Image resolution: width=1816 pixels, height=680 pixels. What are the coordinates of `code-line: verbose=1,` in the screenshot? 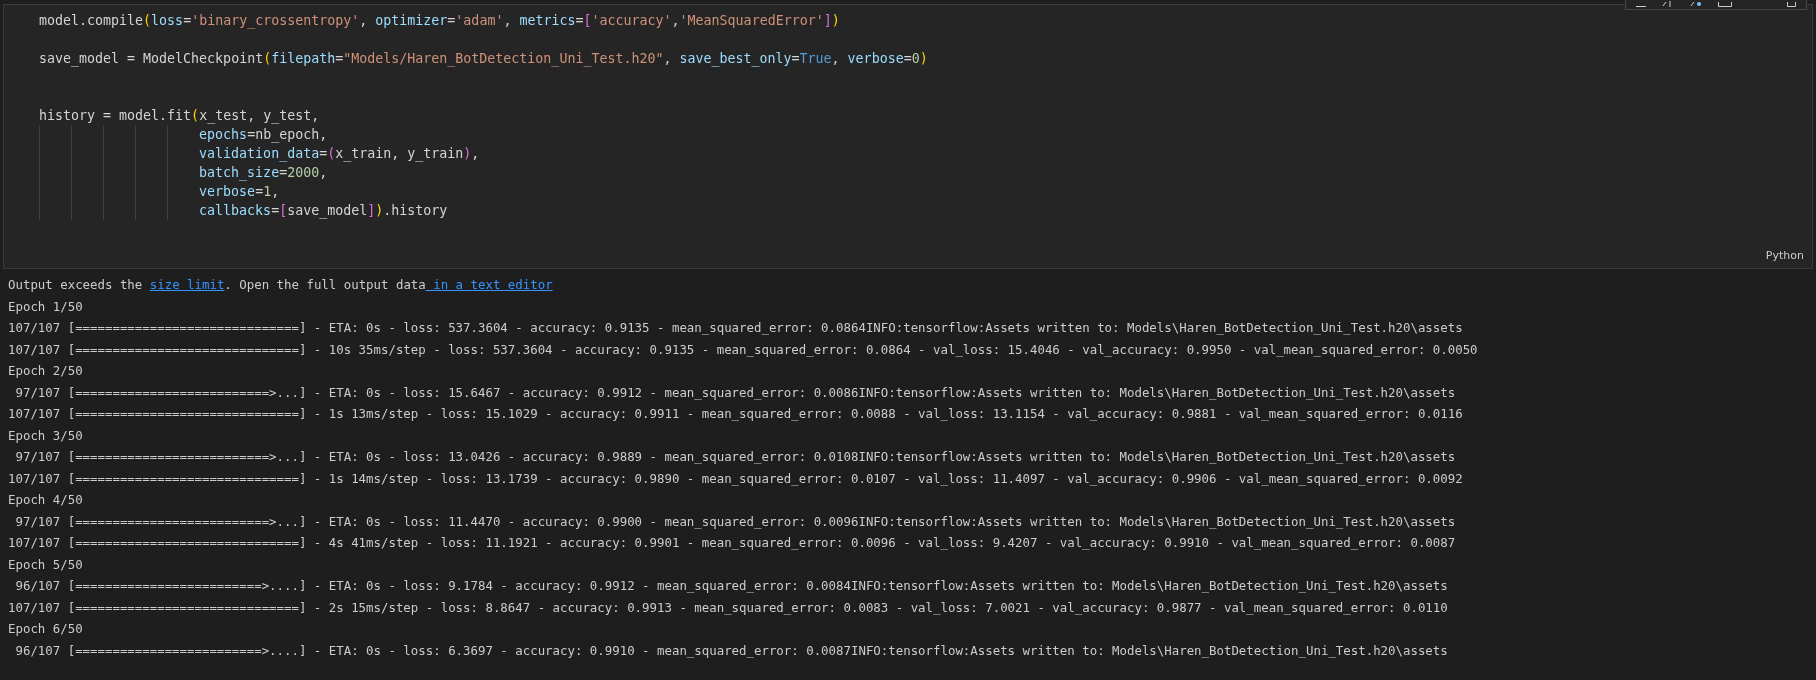 It's located at (239, 191).